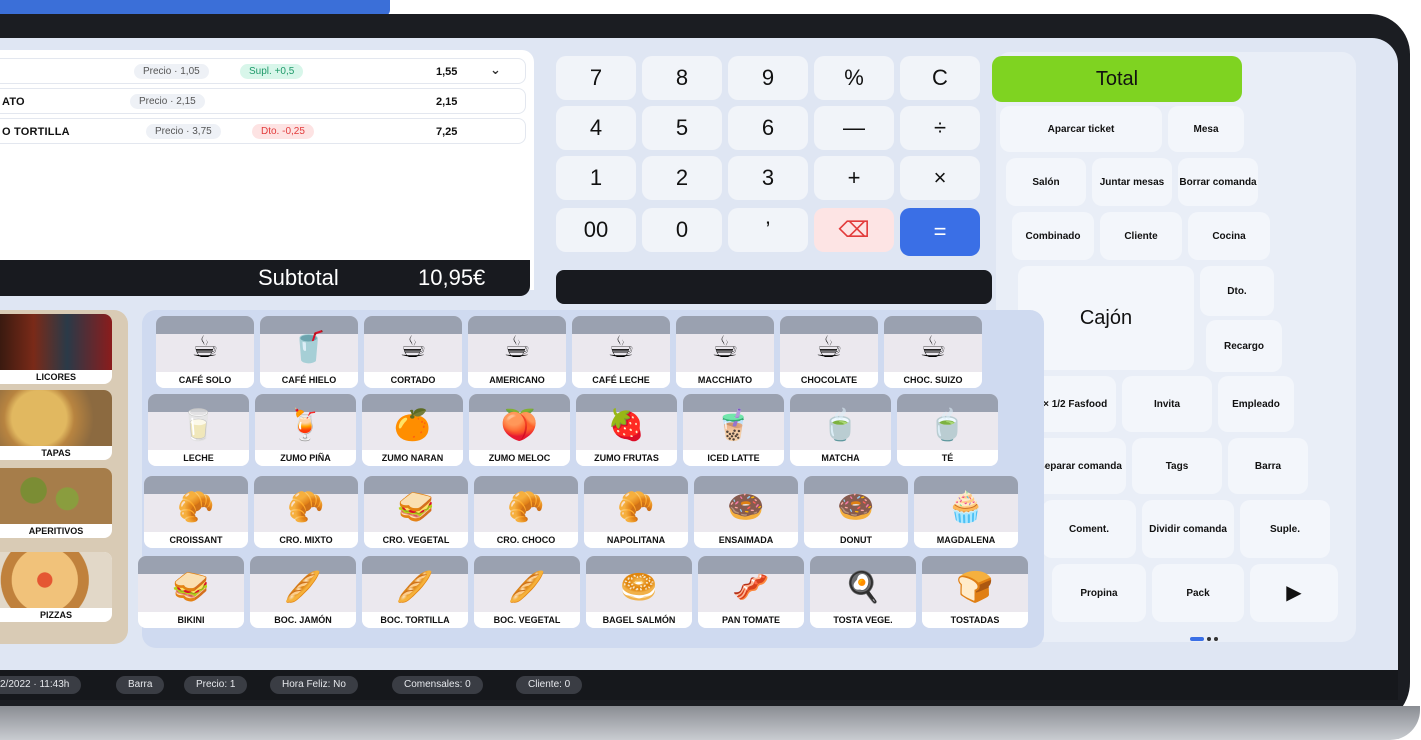 The width and height of the screenshot is (1421, 740). Describe the element at coordinates (416, 512) in the screenshot. I see `product-tile: 🥪 CRO. VEGETAL` at that location.